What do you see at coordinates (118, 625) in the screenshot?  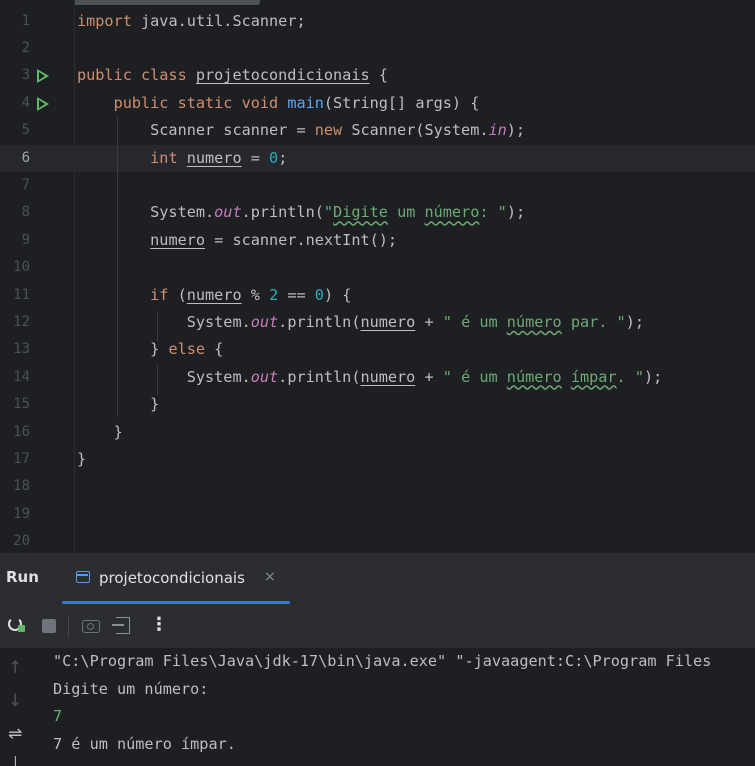 I see `arrow-right-icon` at bounding box center [118, 625].